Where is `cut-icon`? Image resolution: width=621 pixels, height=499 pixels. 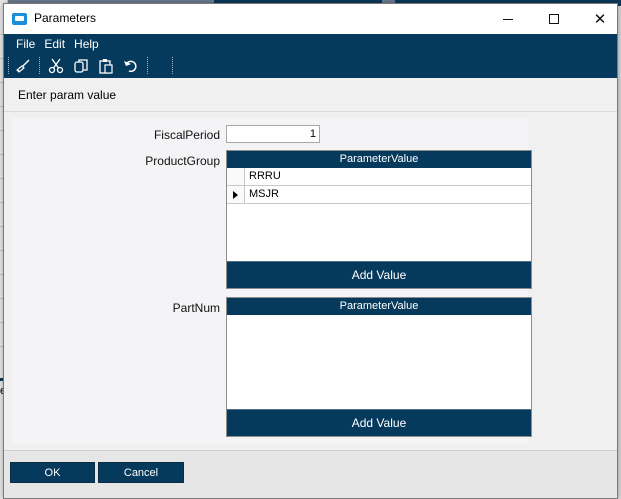 cut-icon is located at coordinates (56, 66).